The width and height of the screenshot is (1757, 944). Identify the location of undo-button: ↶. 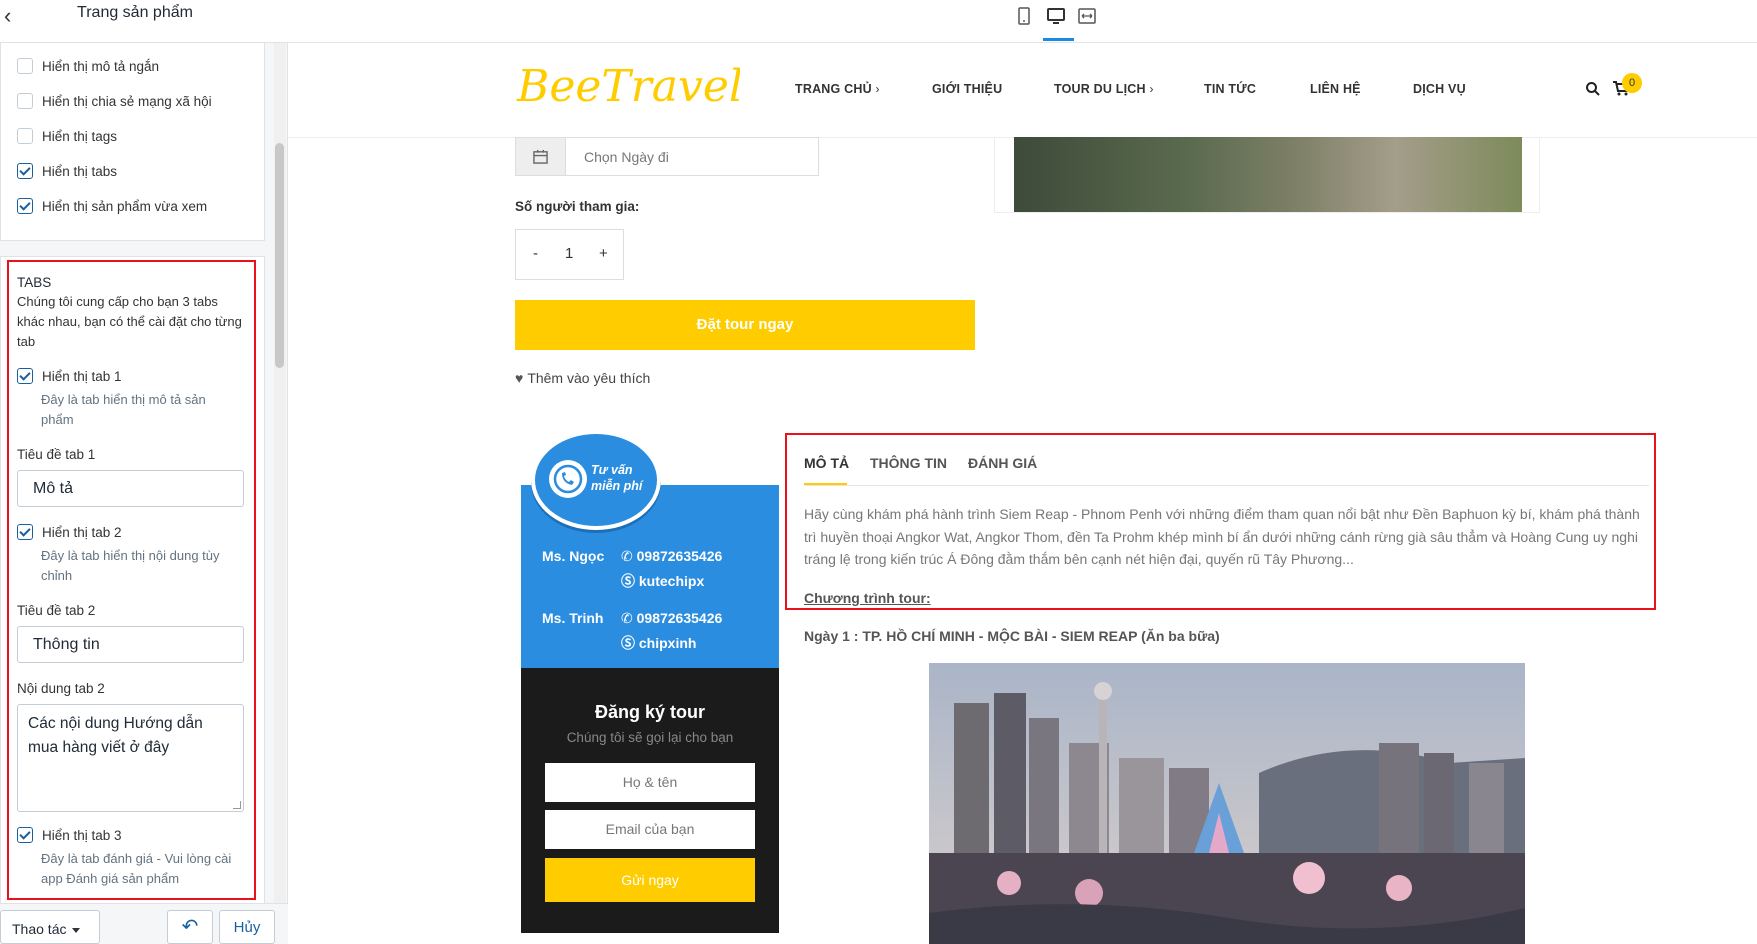
(190, 927).